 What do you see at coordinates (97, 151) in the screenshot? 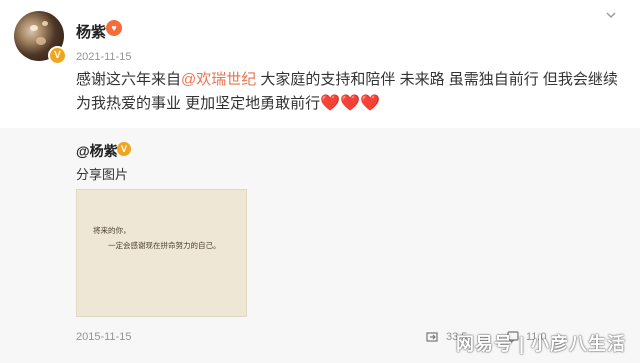
I see `repost-author: @杨紫` at bounding box center [97, 151].